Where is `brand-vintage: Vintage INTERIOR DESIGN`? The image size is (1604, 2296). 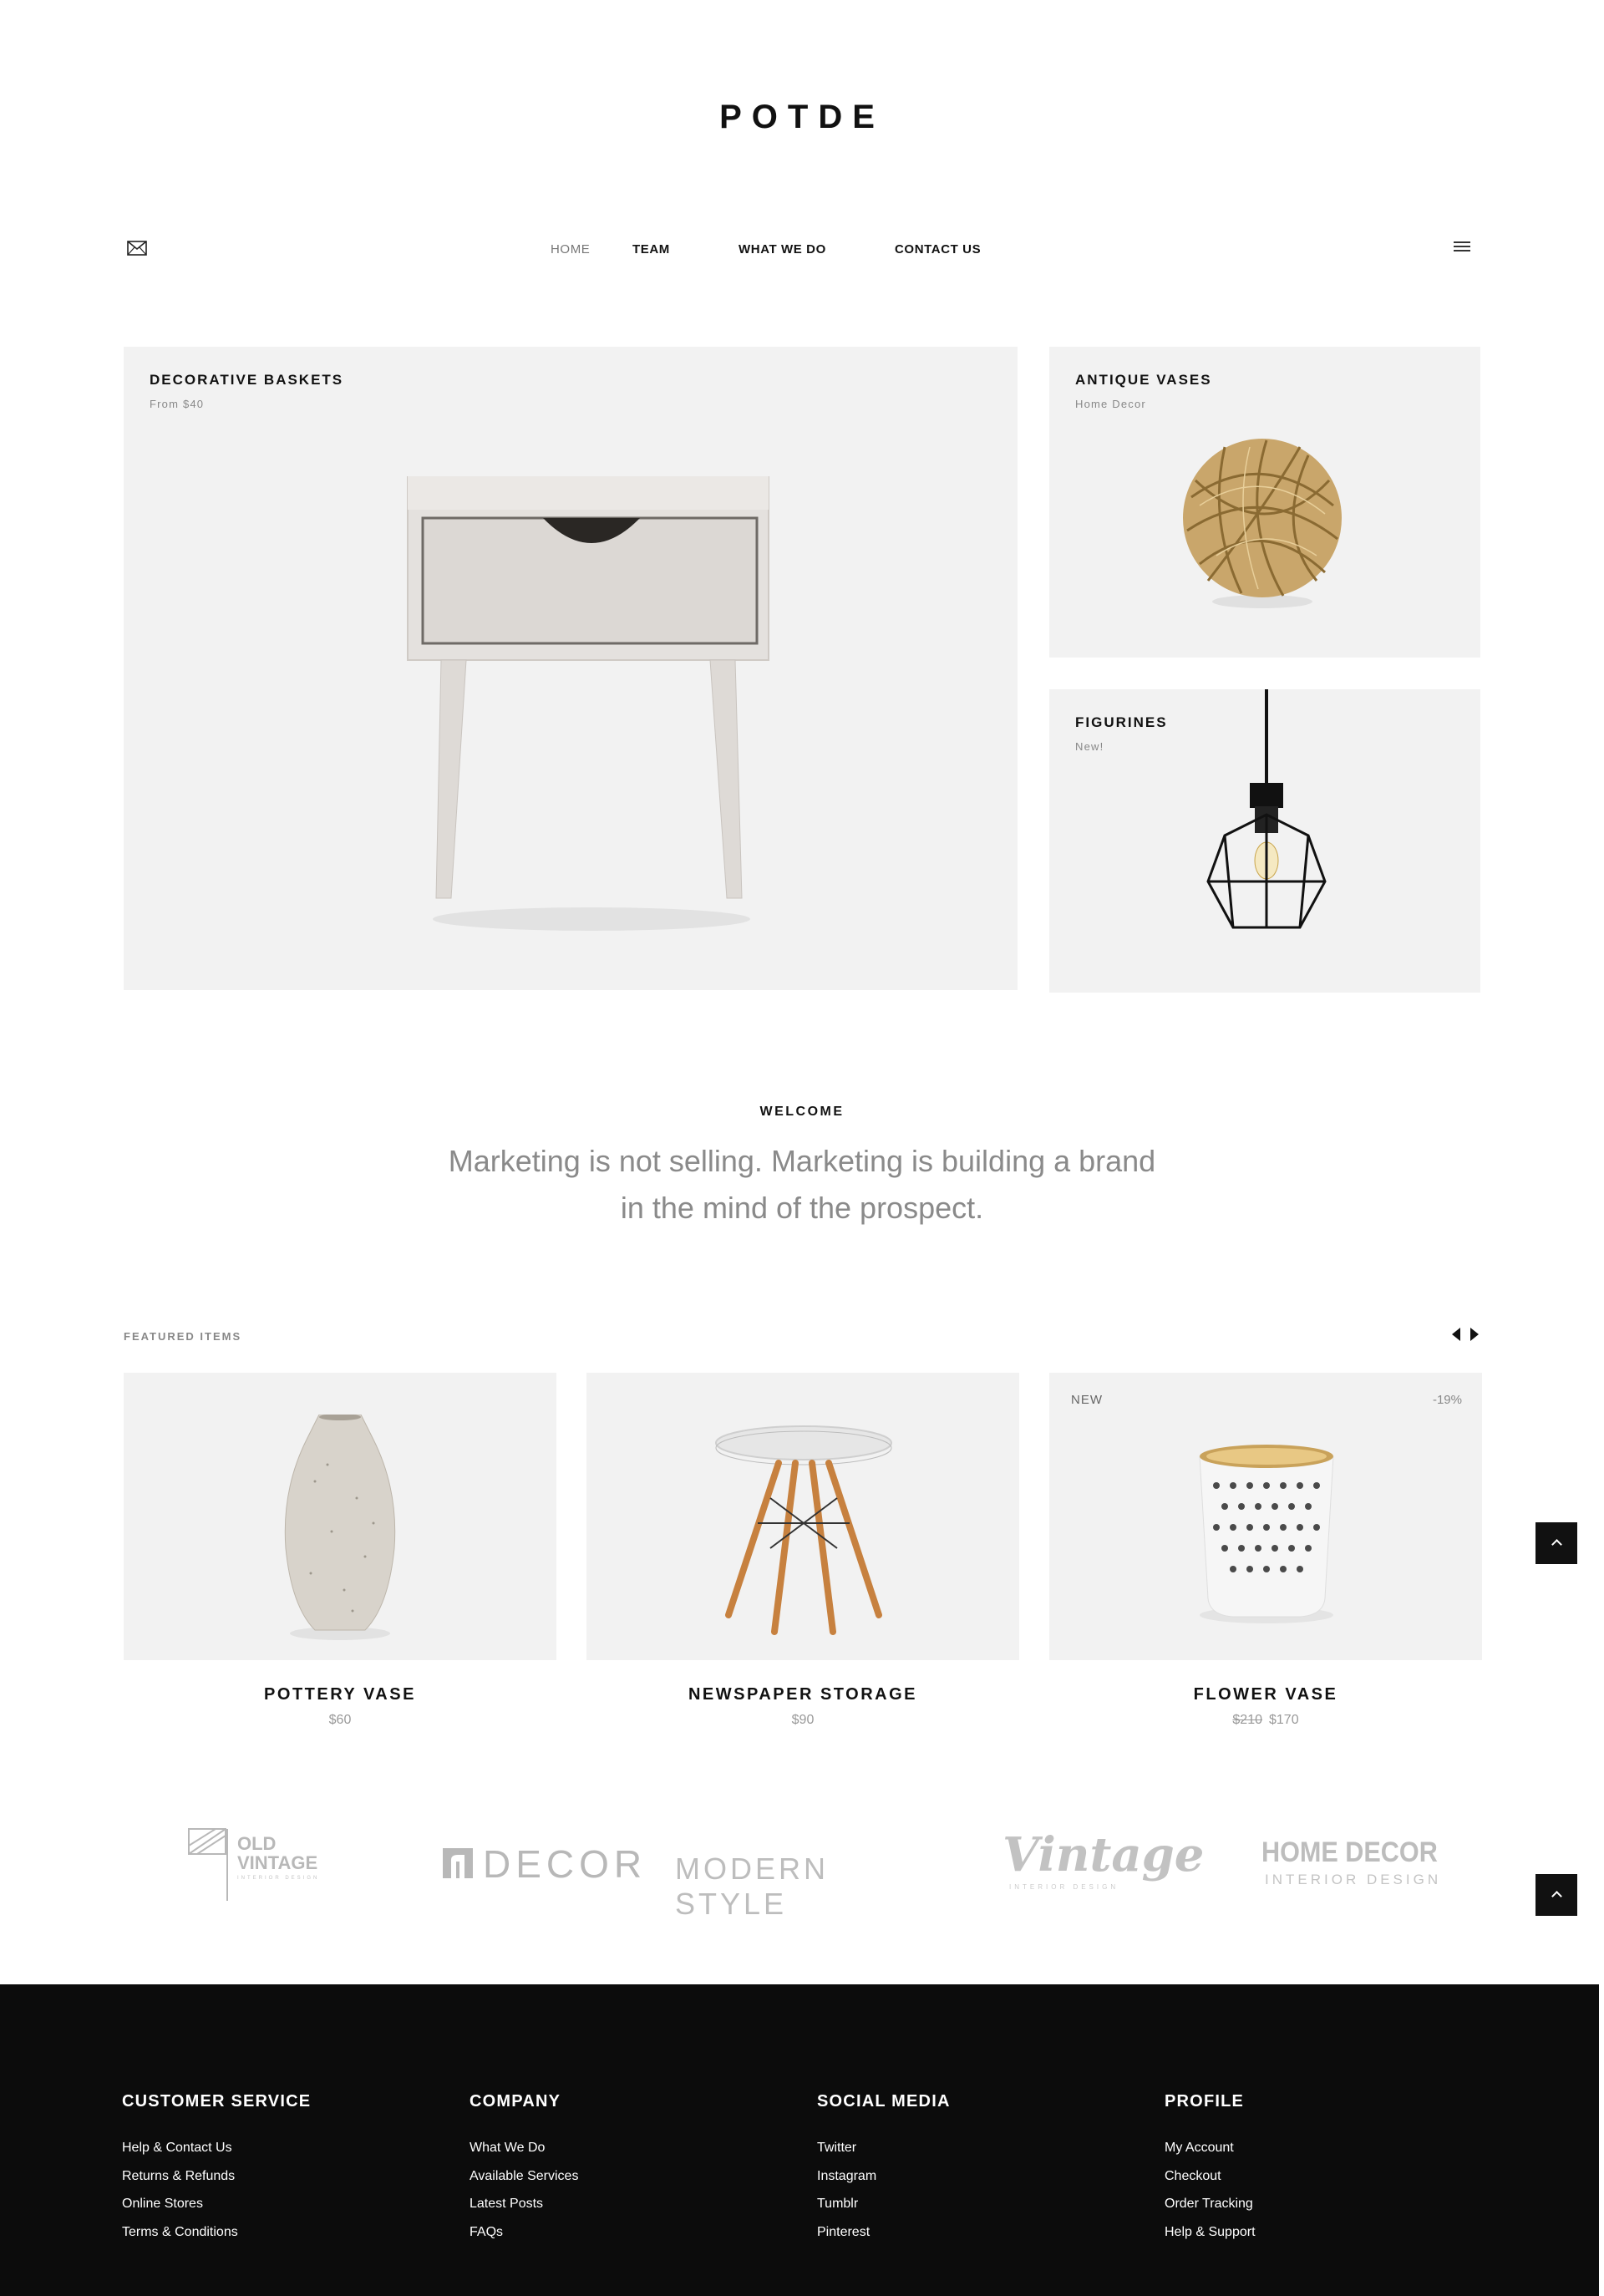 brand-vintage: Vintage INTERIOR DESIGN is located at coordinates (1103, 1861).